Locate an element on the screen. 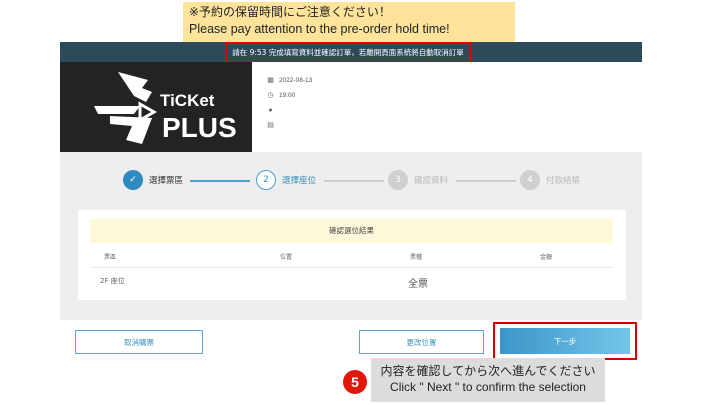 This screenshot has width=720, height=405. next-button: 下一步 is located at coordinates (565, 341).